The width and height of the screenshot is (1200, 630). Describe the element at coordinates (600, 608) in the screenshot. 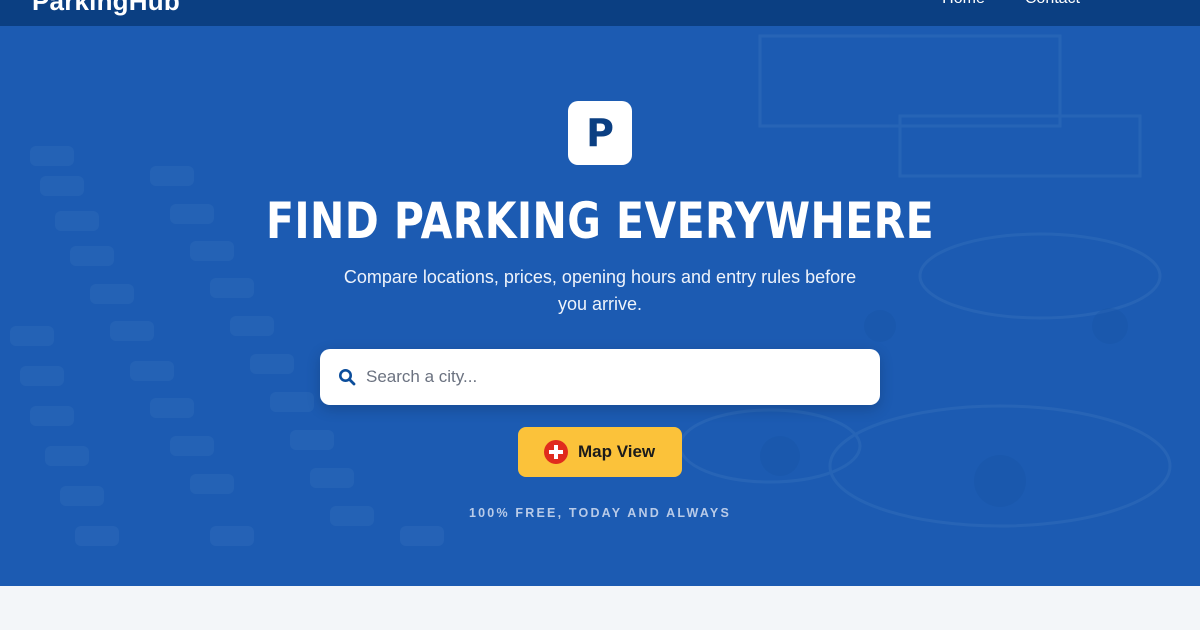

I see `lower-content-section` at that location.